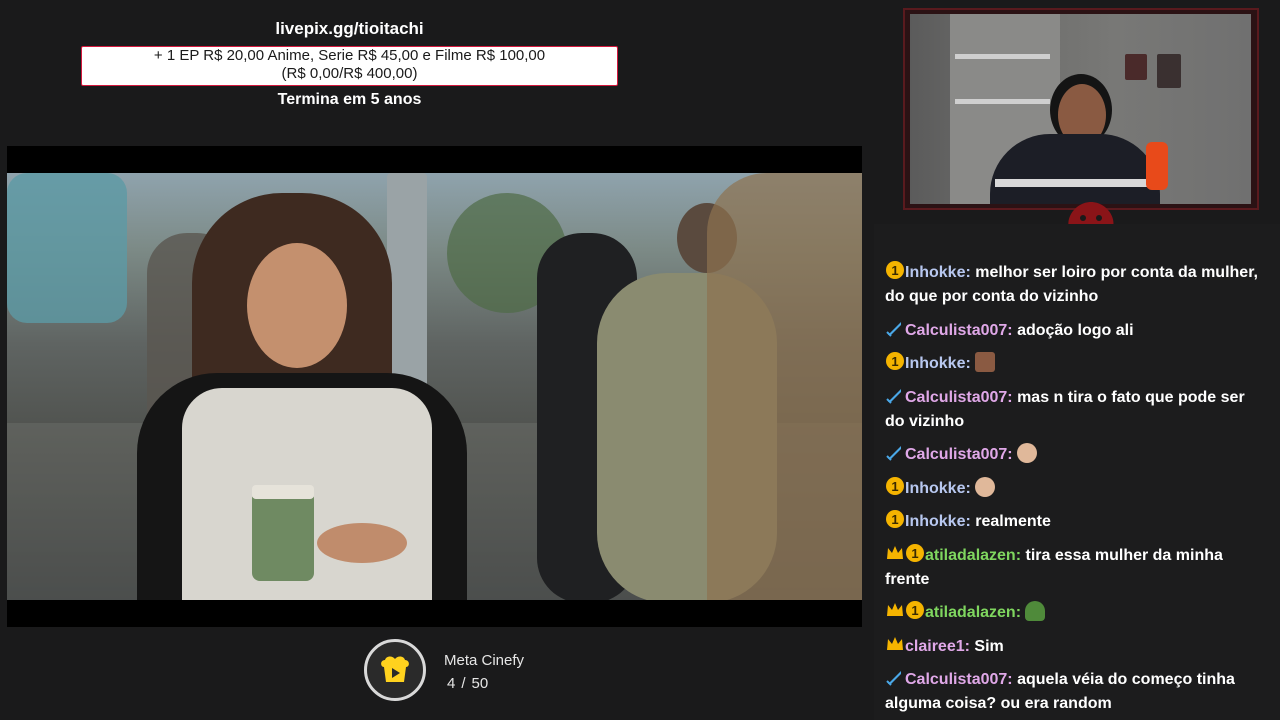  What do you see at coordinates (1075, 454) in the screenshot?
I see `chat-message: Calculista007:` at bounding box center [1075, 454].